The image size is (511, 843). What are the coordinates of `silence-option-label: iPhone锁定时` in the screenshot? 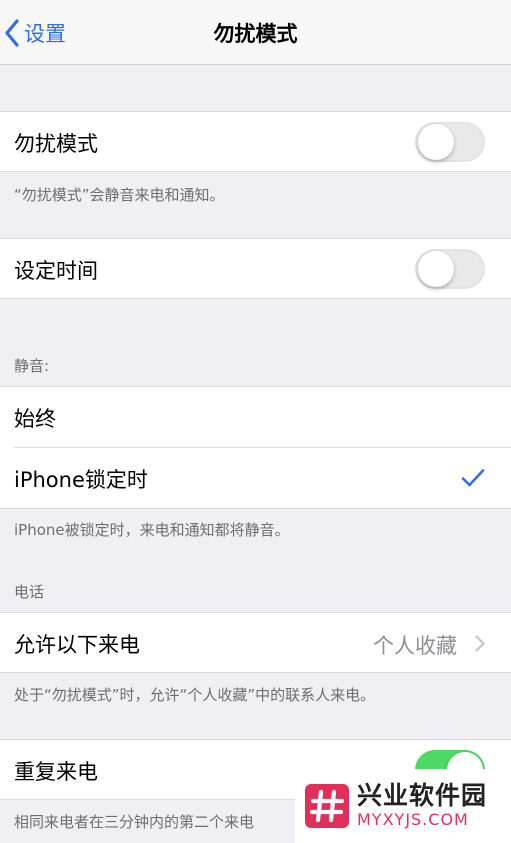 It's located at (81, 480).